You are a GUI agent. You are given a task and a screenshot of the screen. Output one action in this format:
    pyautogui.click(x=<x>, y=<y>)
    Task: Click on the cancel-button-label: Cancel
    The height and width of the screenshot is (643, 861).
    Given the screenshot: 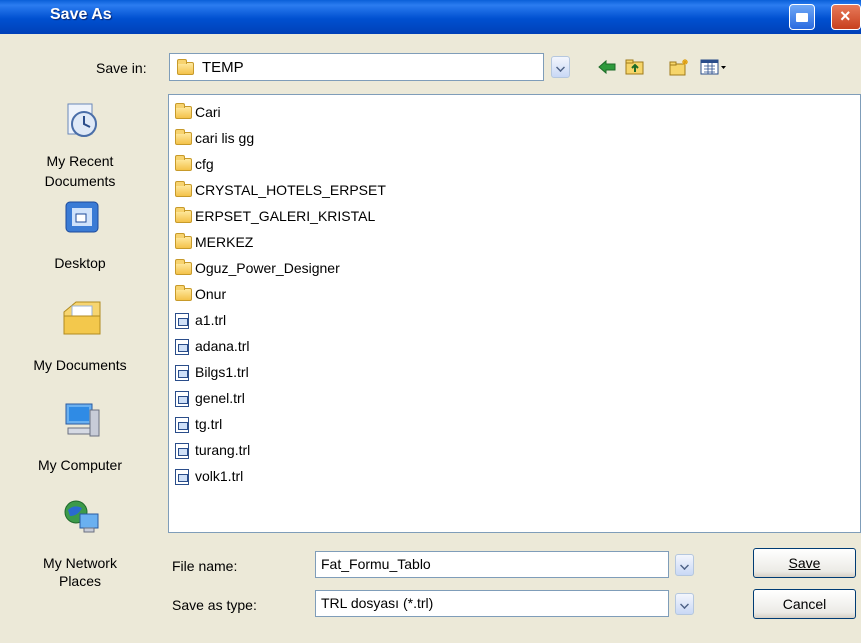 What is the action you would take?
    pyautogui.click(x=804, y=604)
    